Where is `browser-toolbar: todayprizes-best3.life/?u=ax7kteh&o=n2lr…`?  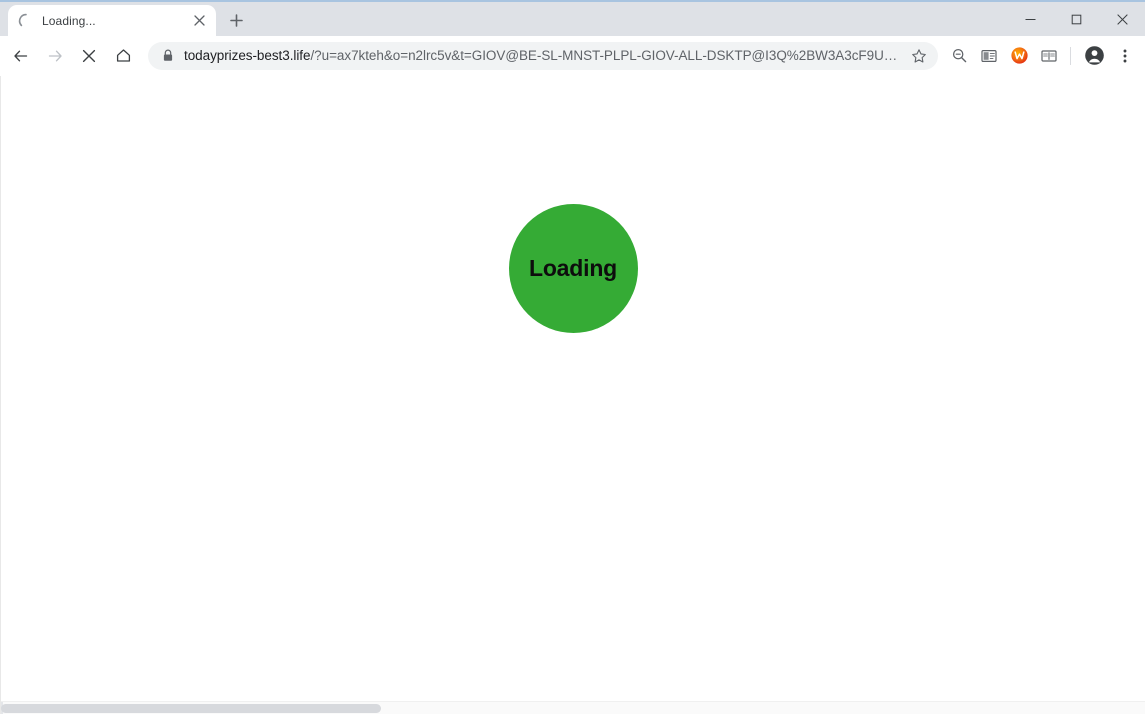 browser-toolbar: todayprizes-best3.life/?u=ax7kteh&o=n2lr… is located at coordinates (572, 56).